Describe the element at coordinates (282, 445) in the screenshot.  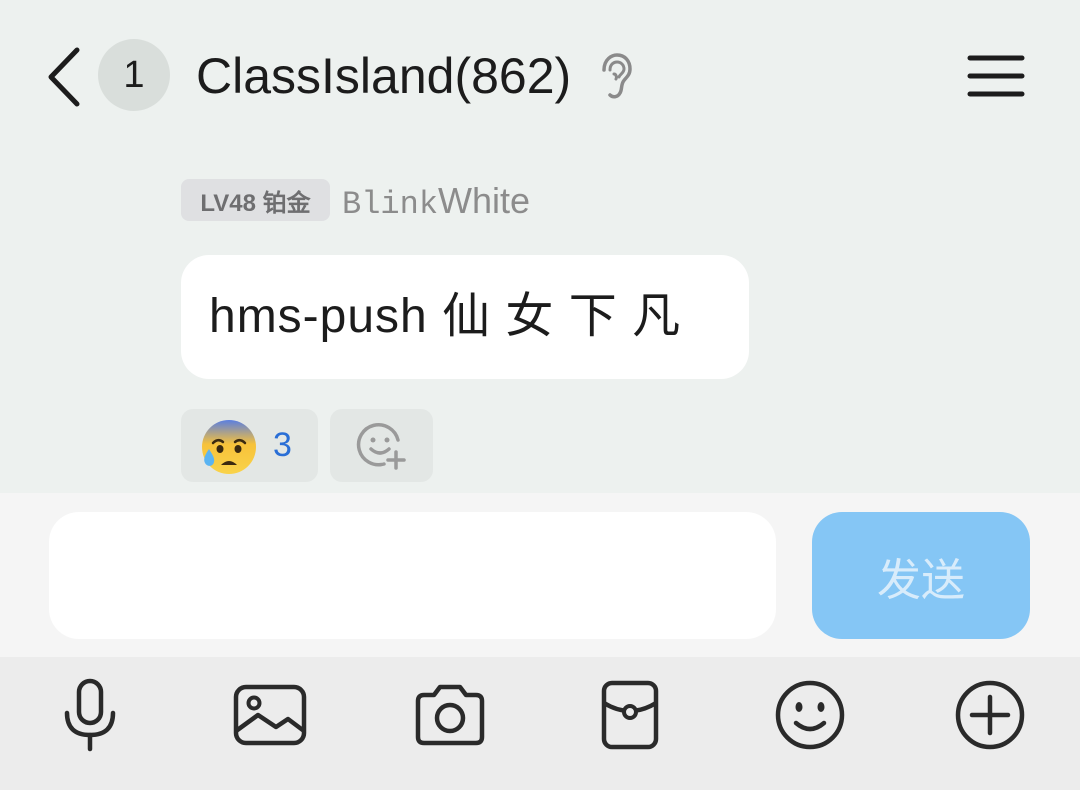
I see `reaction-count: 3` at that location.